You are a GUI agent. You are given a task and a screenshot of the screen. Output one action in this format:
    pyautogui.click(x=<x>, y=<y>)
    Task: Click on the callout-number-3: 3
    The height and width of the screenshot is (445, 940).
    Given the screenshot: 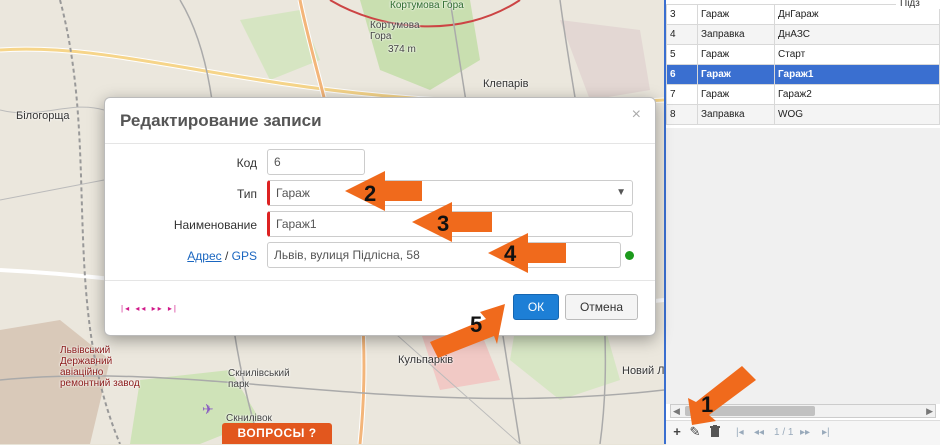 What is the action you would take?
    pyautogui.click(x=443, y=223)
    